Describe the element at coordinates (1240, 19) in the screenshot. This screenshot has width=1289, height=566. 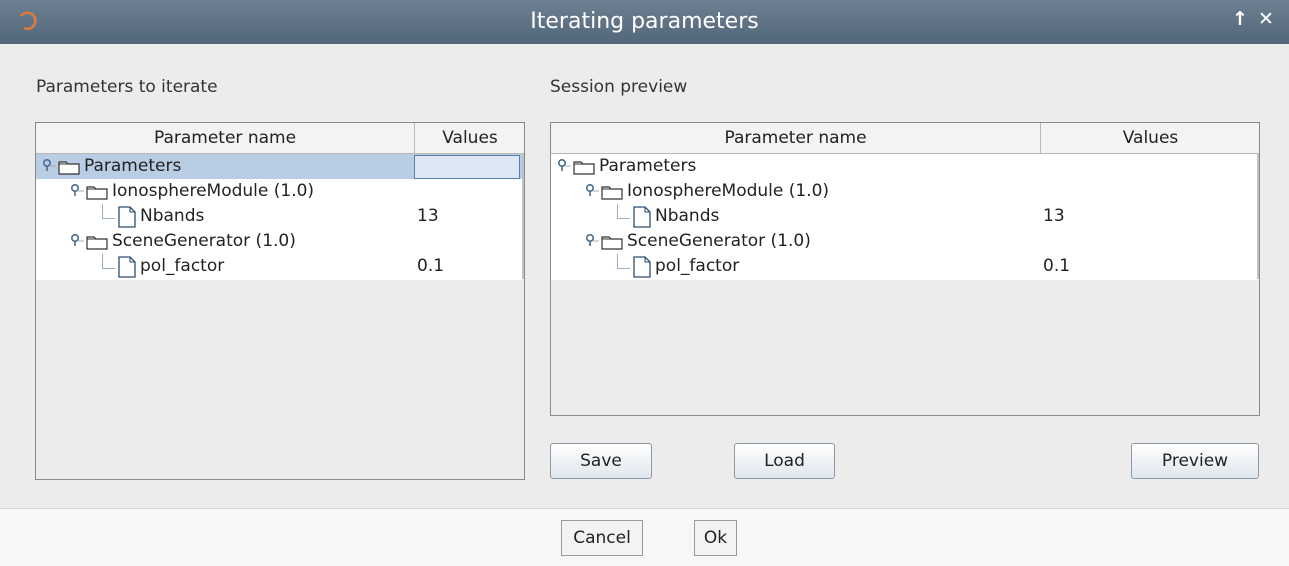
I see `pin-icon: ↑` at that location.